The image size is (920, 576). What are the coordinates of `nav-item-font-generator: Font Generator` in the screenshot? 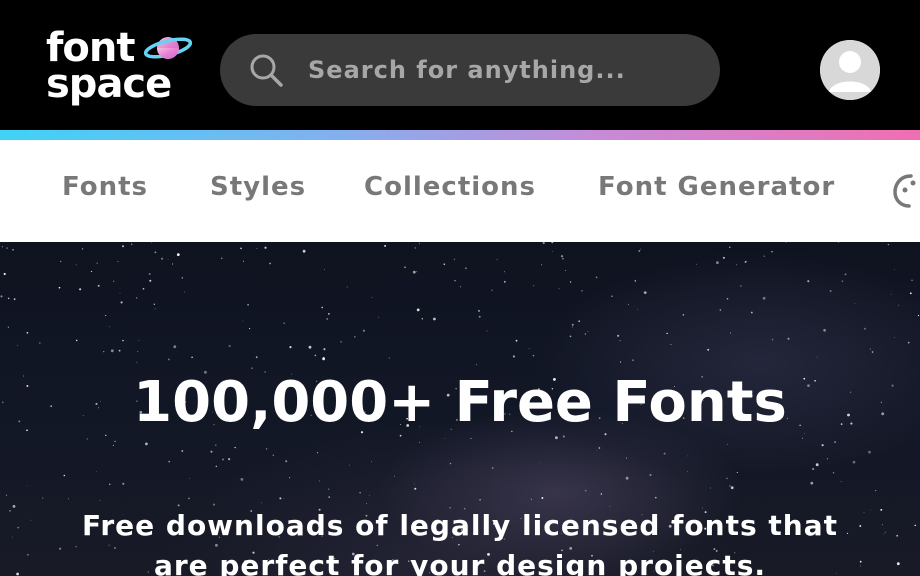 It's located at (716, 187).